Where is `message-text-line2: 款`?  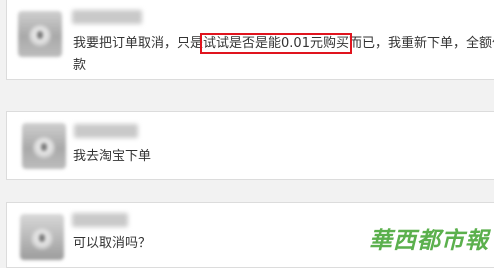
message-text-line2: 款 is located at coordinates (80, 65).